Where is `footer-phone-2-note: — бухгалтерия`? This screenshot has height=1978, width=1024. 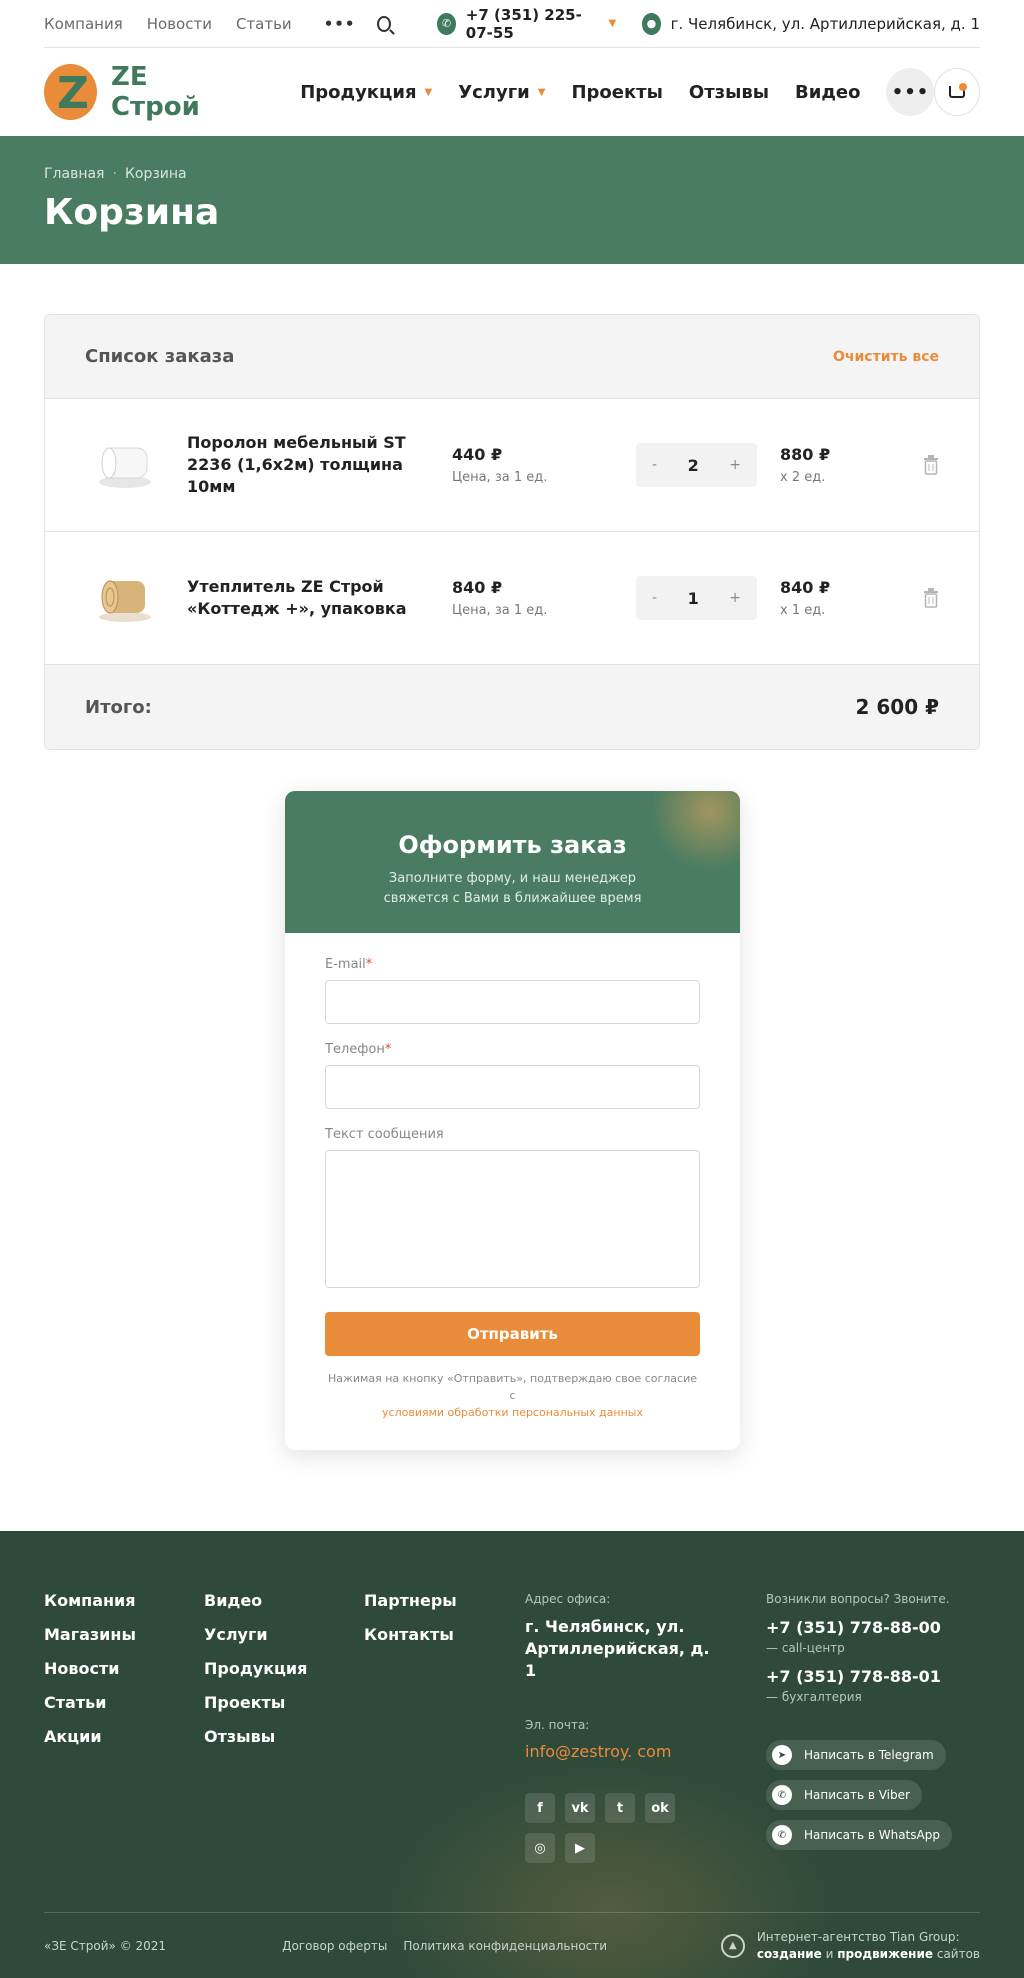
footer-phone-2-note: — бухгалтерия is located at coordinates (814, 1697).